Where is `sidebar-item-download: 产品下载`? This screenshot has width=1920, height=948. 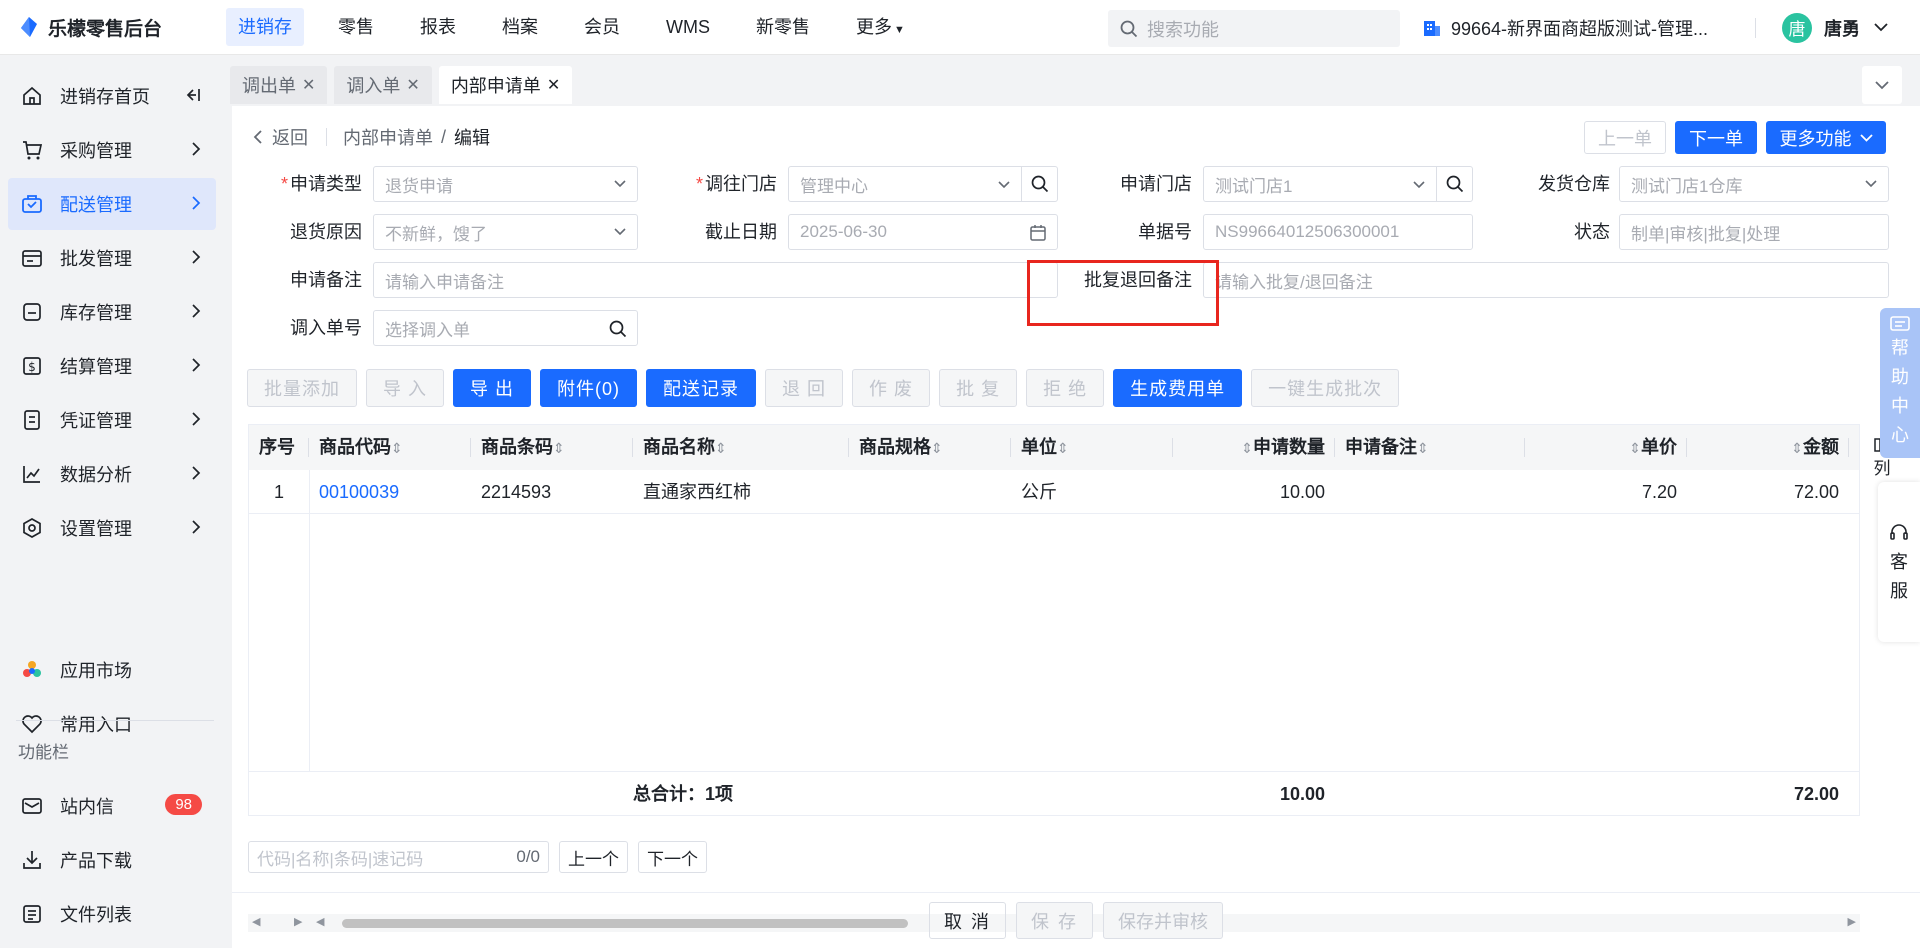
sidebar-item-download: 产品下载 is located at coordinates (112, 860).